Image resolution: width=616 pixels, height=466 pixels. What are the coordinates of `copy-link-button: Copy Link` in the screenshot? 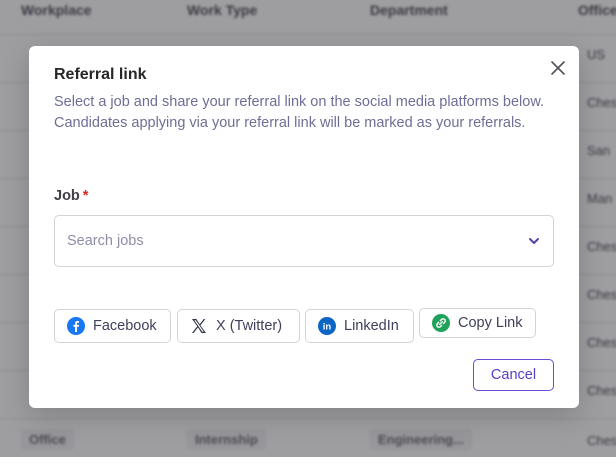 It's located at (477, 323).